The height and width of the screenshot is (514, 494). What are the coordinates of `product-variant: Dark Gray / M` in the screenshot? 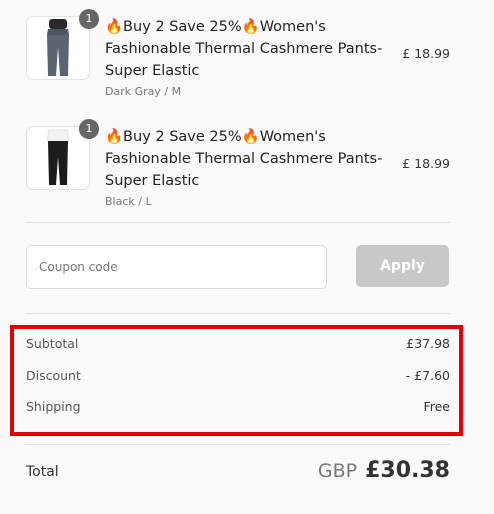 It's located at (143, 91).